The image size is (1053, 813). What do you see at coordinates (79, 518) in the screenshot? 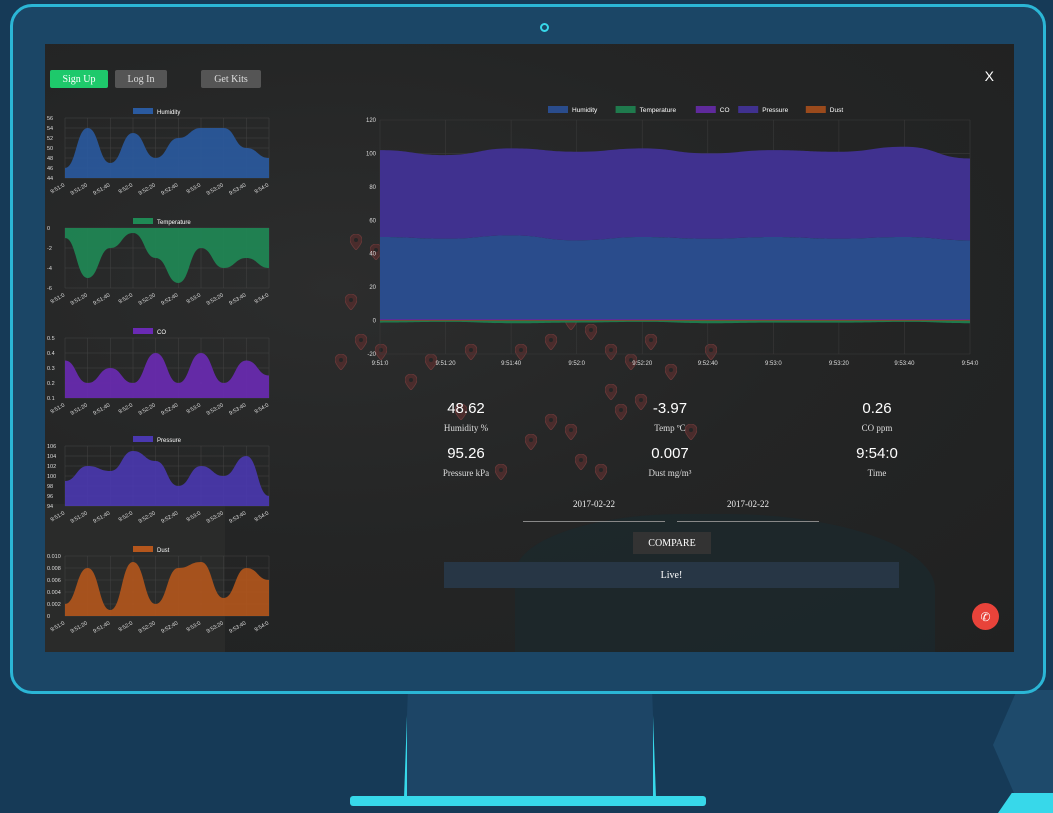
I see `x-tick-label: 9:51:20` at bounding box center [79, 518].